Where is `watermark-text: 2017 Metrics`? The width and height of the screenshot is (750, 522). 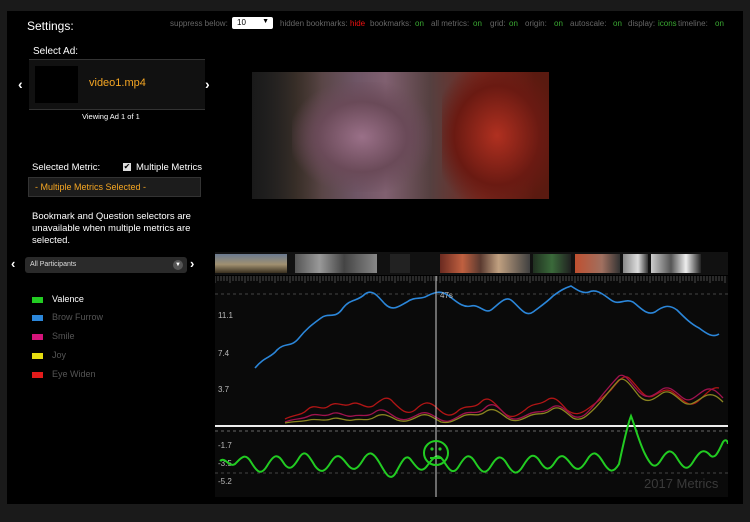
watermark-text: 2017 Metrics is located at coordinates (681, 483).